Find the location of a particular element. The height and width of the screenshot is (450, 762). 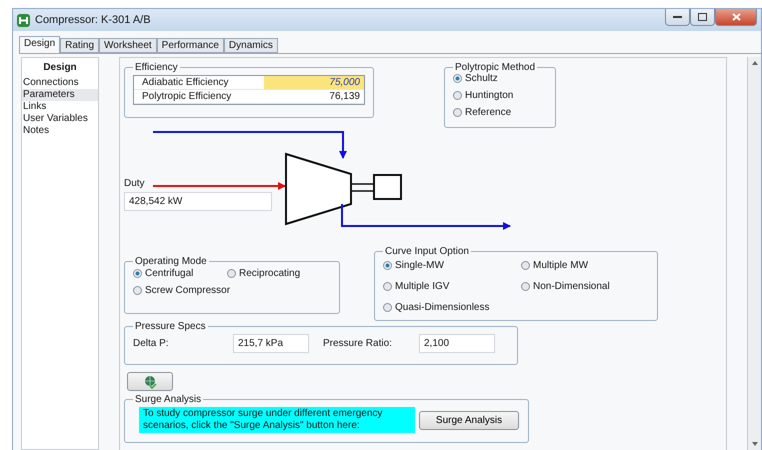

maximize-icon is located at coordinates (702, 17).